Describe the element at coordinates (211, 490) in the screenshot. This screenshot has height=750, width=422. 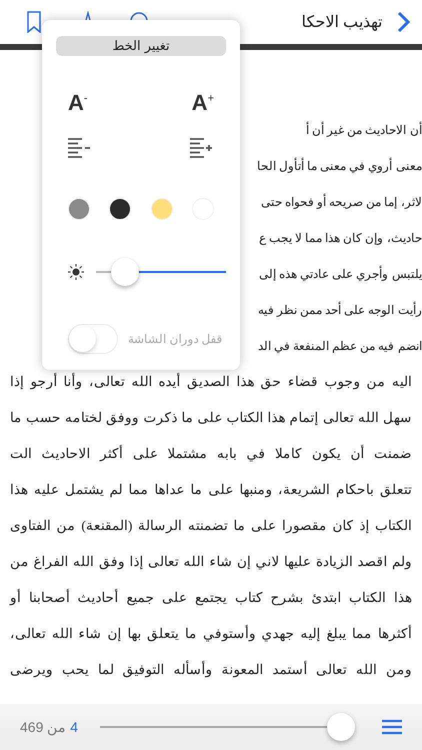
I see `text-line: تتعلق باحكام الشريعة، ومنبها على ما عداها مما لم يشتمل عليه هذا` at that location.